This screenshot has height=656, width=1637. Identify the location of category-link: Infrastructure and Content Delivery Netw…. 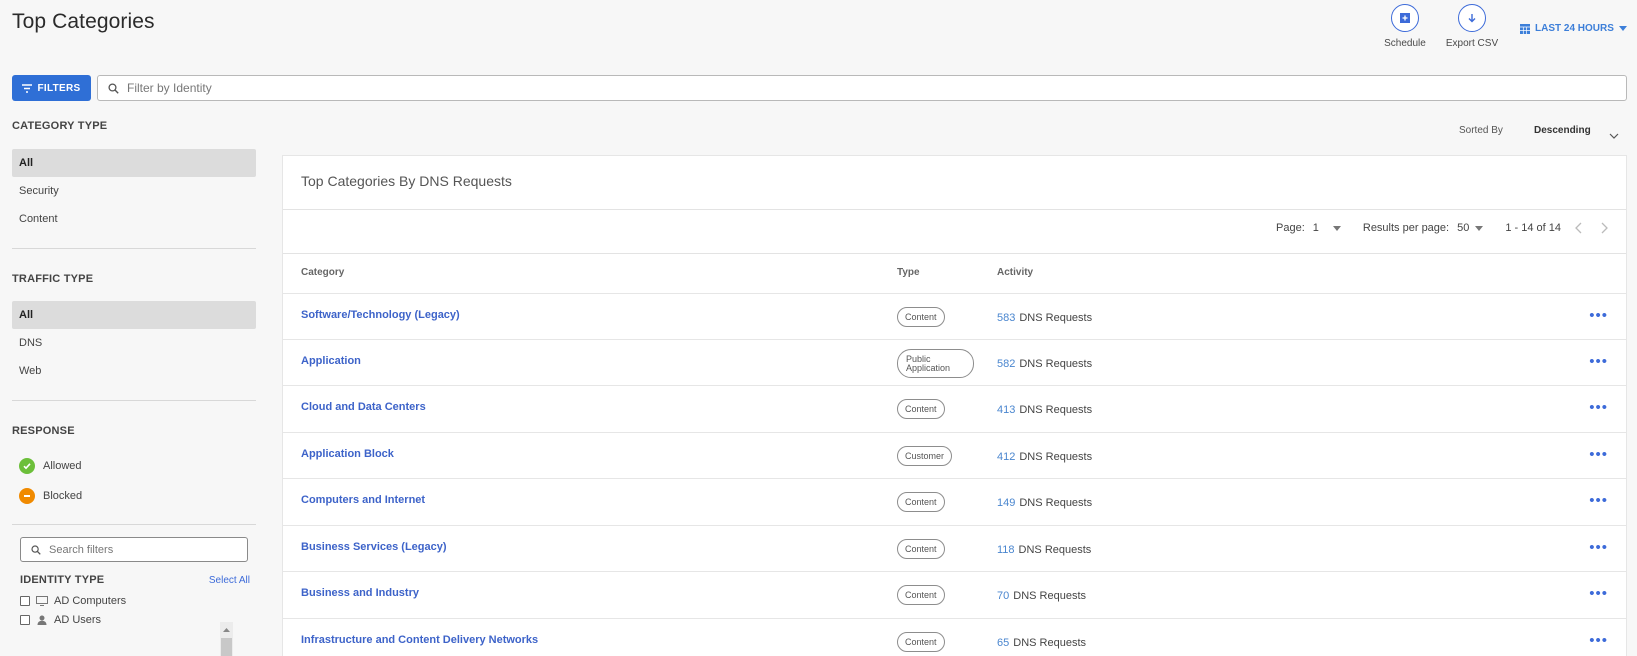
(419, 640).